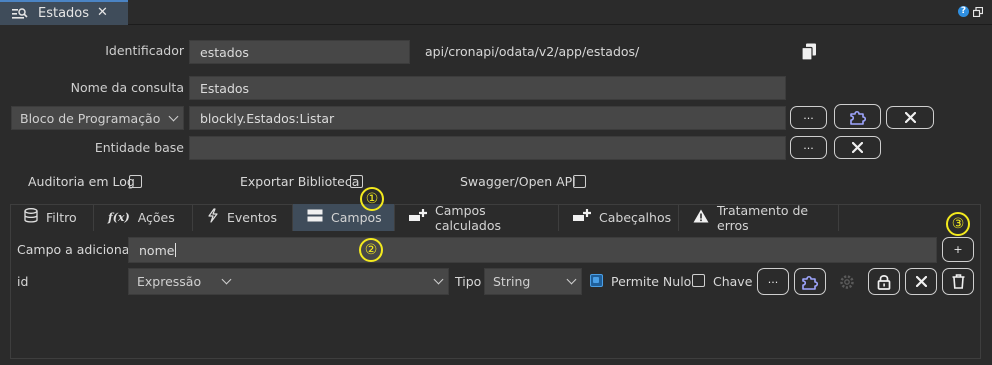 Image resolution: width=992 pixels, height=365 pixels. I want to click on tab-tratamento-erros-label: Tratamento de erros, so click(763, 217).